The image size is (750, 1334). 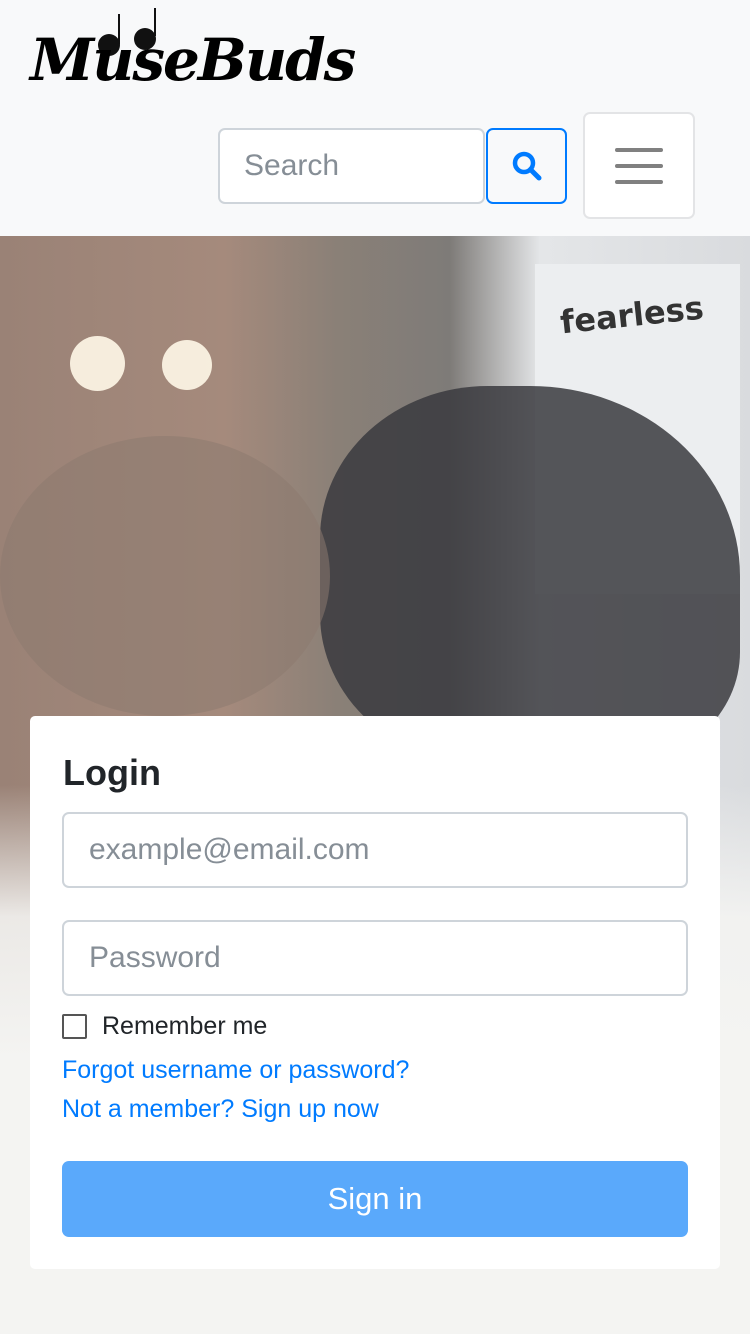 I want to click on password-input, so click(x=375, y=958).